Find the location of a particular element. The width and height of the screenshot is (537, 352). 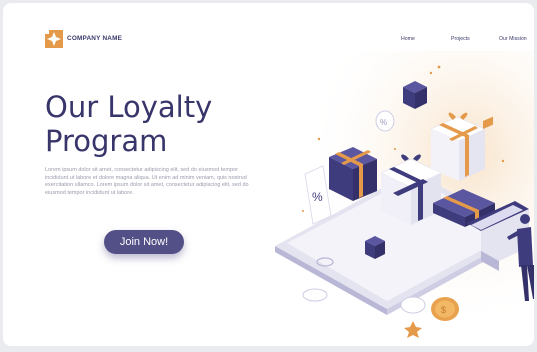

compass-star-logo-icon is located at coordinates (54, 39).